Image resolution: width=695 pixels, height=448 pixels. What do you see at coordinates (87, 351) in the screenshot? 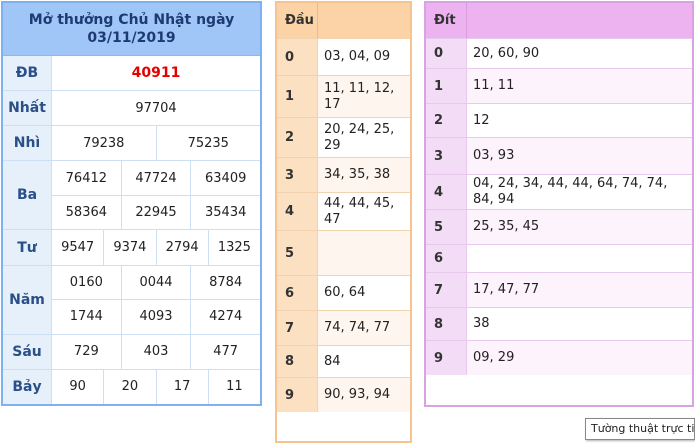
I see `prize-number: 729` at bounding box center [87, 351].